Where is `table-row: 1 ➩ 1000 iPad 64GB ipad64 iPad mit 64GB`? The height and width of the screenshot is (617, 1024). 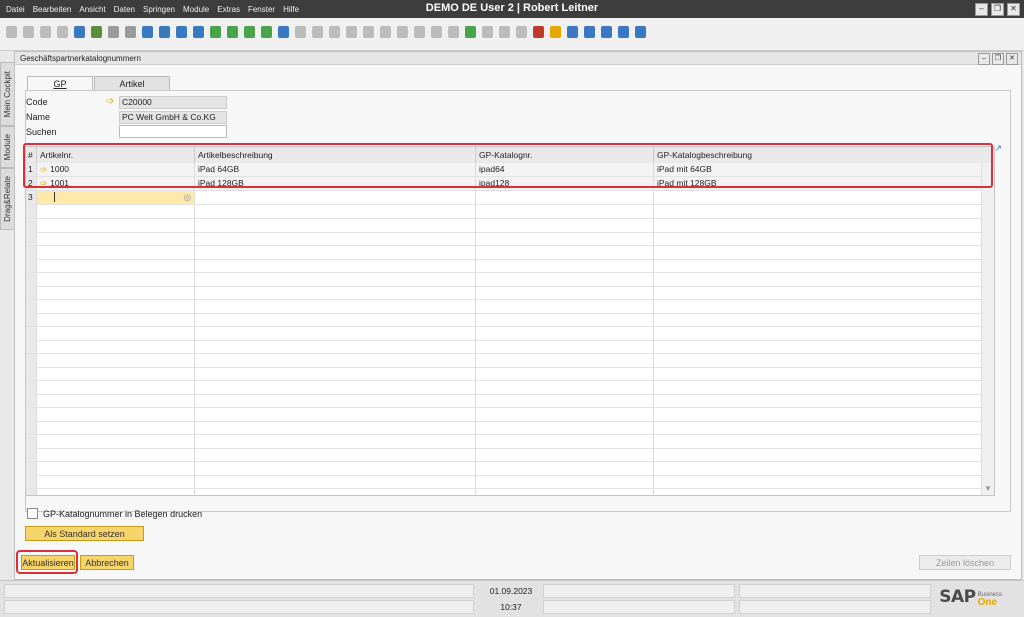
table-row: 1 ➩ 1000 iPad 64GB ipad64 iPad mit 64GB is located at coordinates (510, 170).